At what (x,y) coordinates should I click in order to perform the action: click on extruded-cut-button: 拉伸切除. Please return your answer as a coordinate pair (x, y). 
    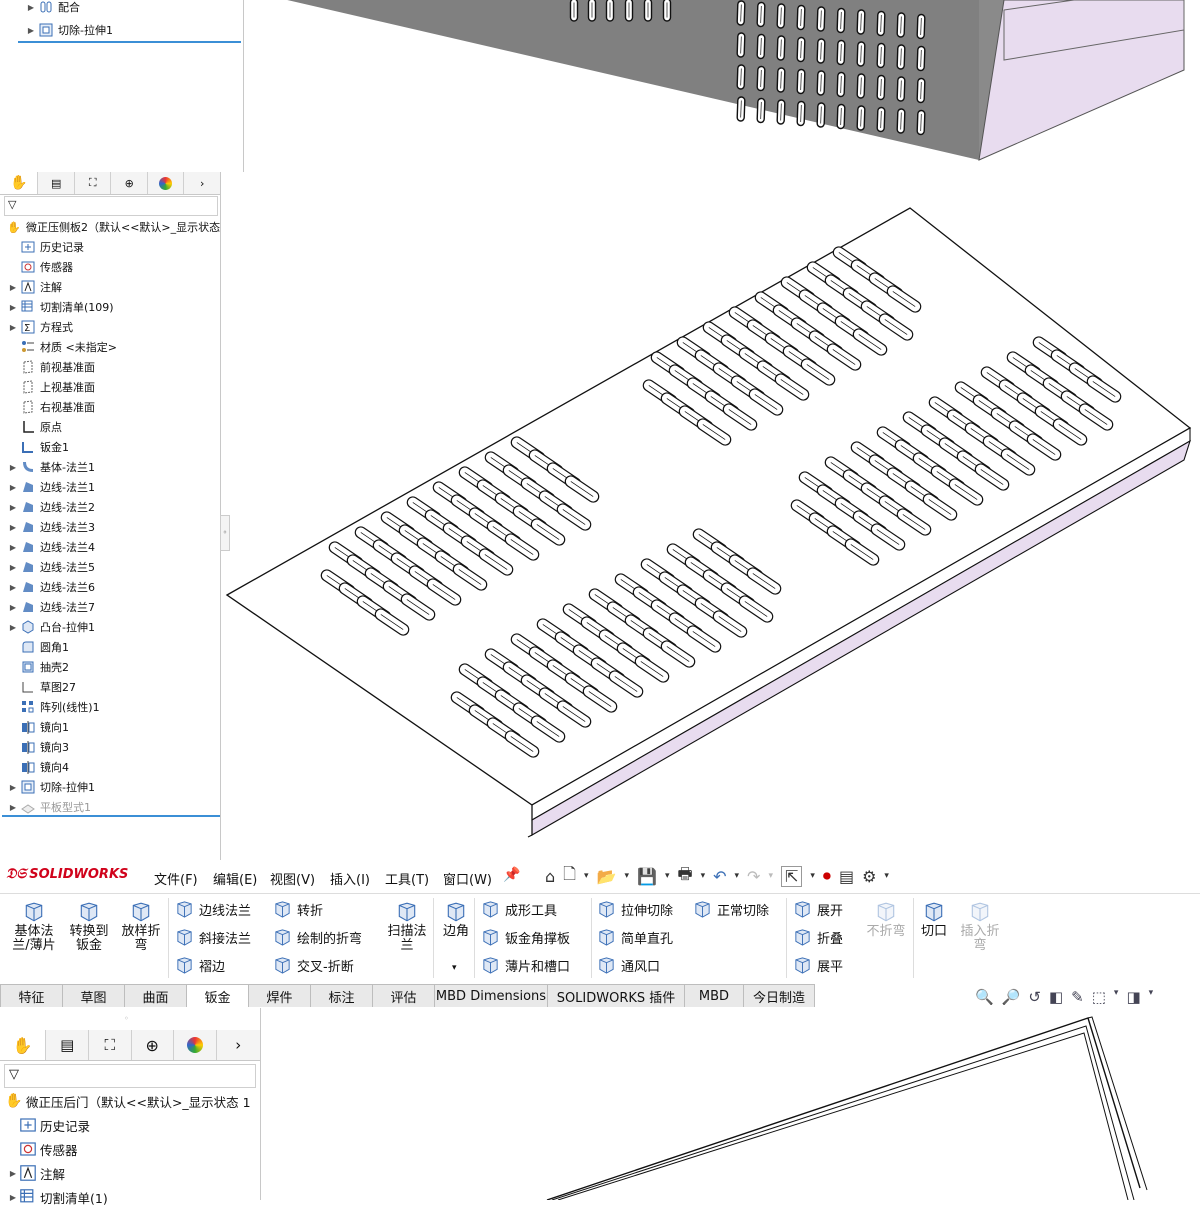
    Looking at the image, I should click on (634, 909).